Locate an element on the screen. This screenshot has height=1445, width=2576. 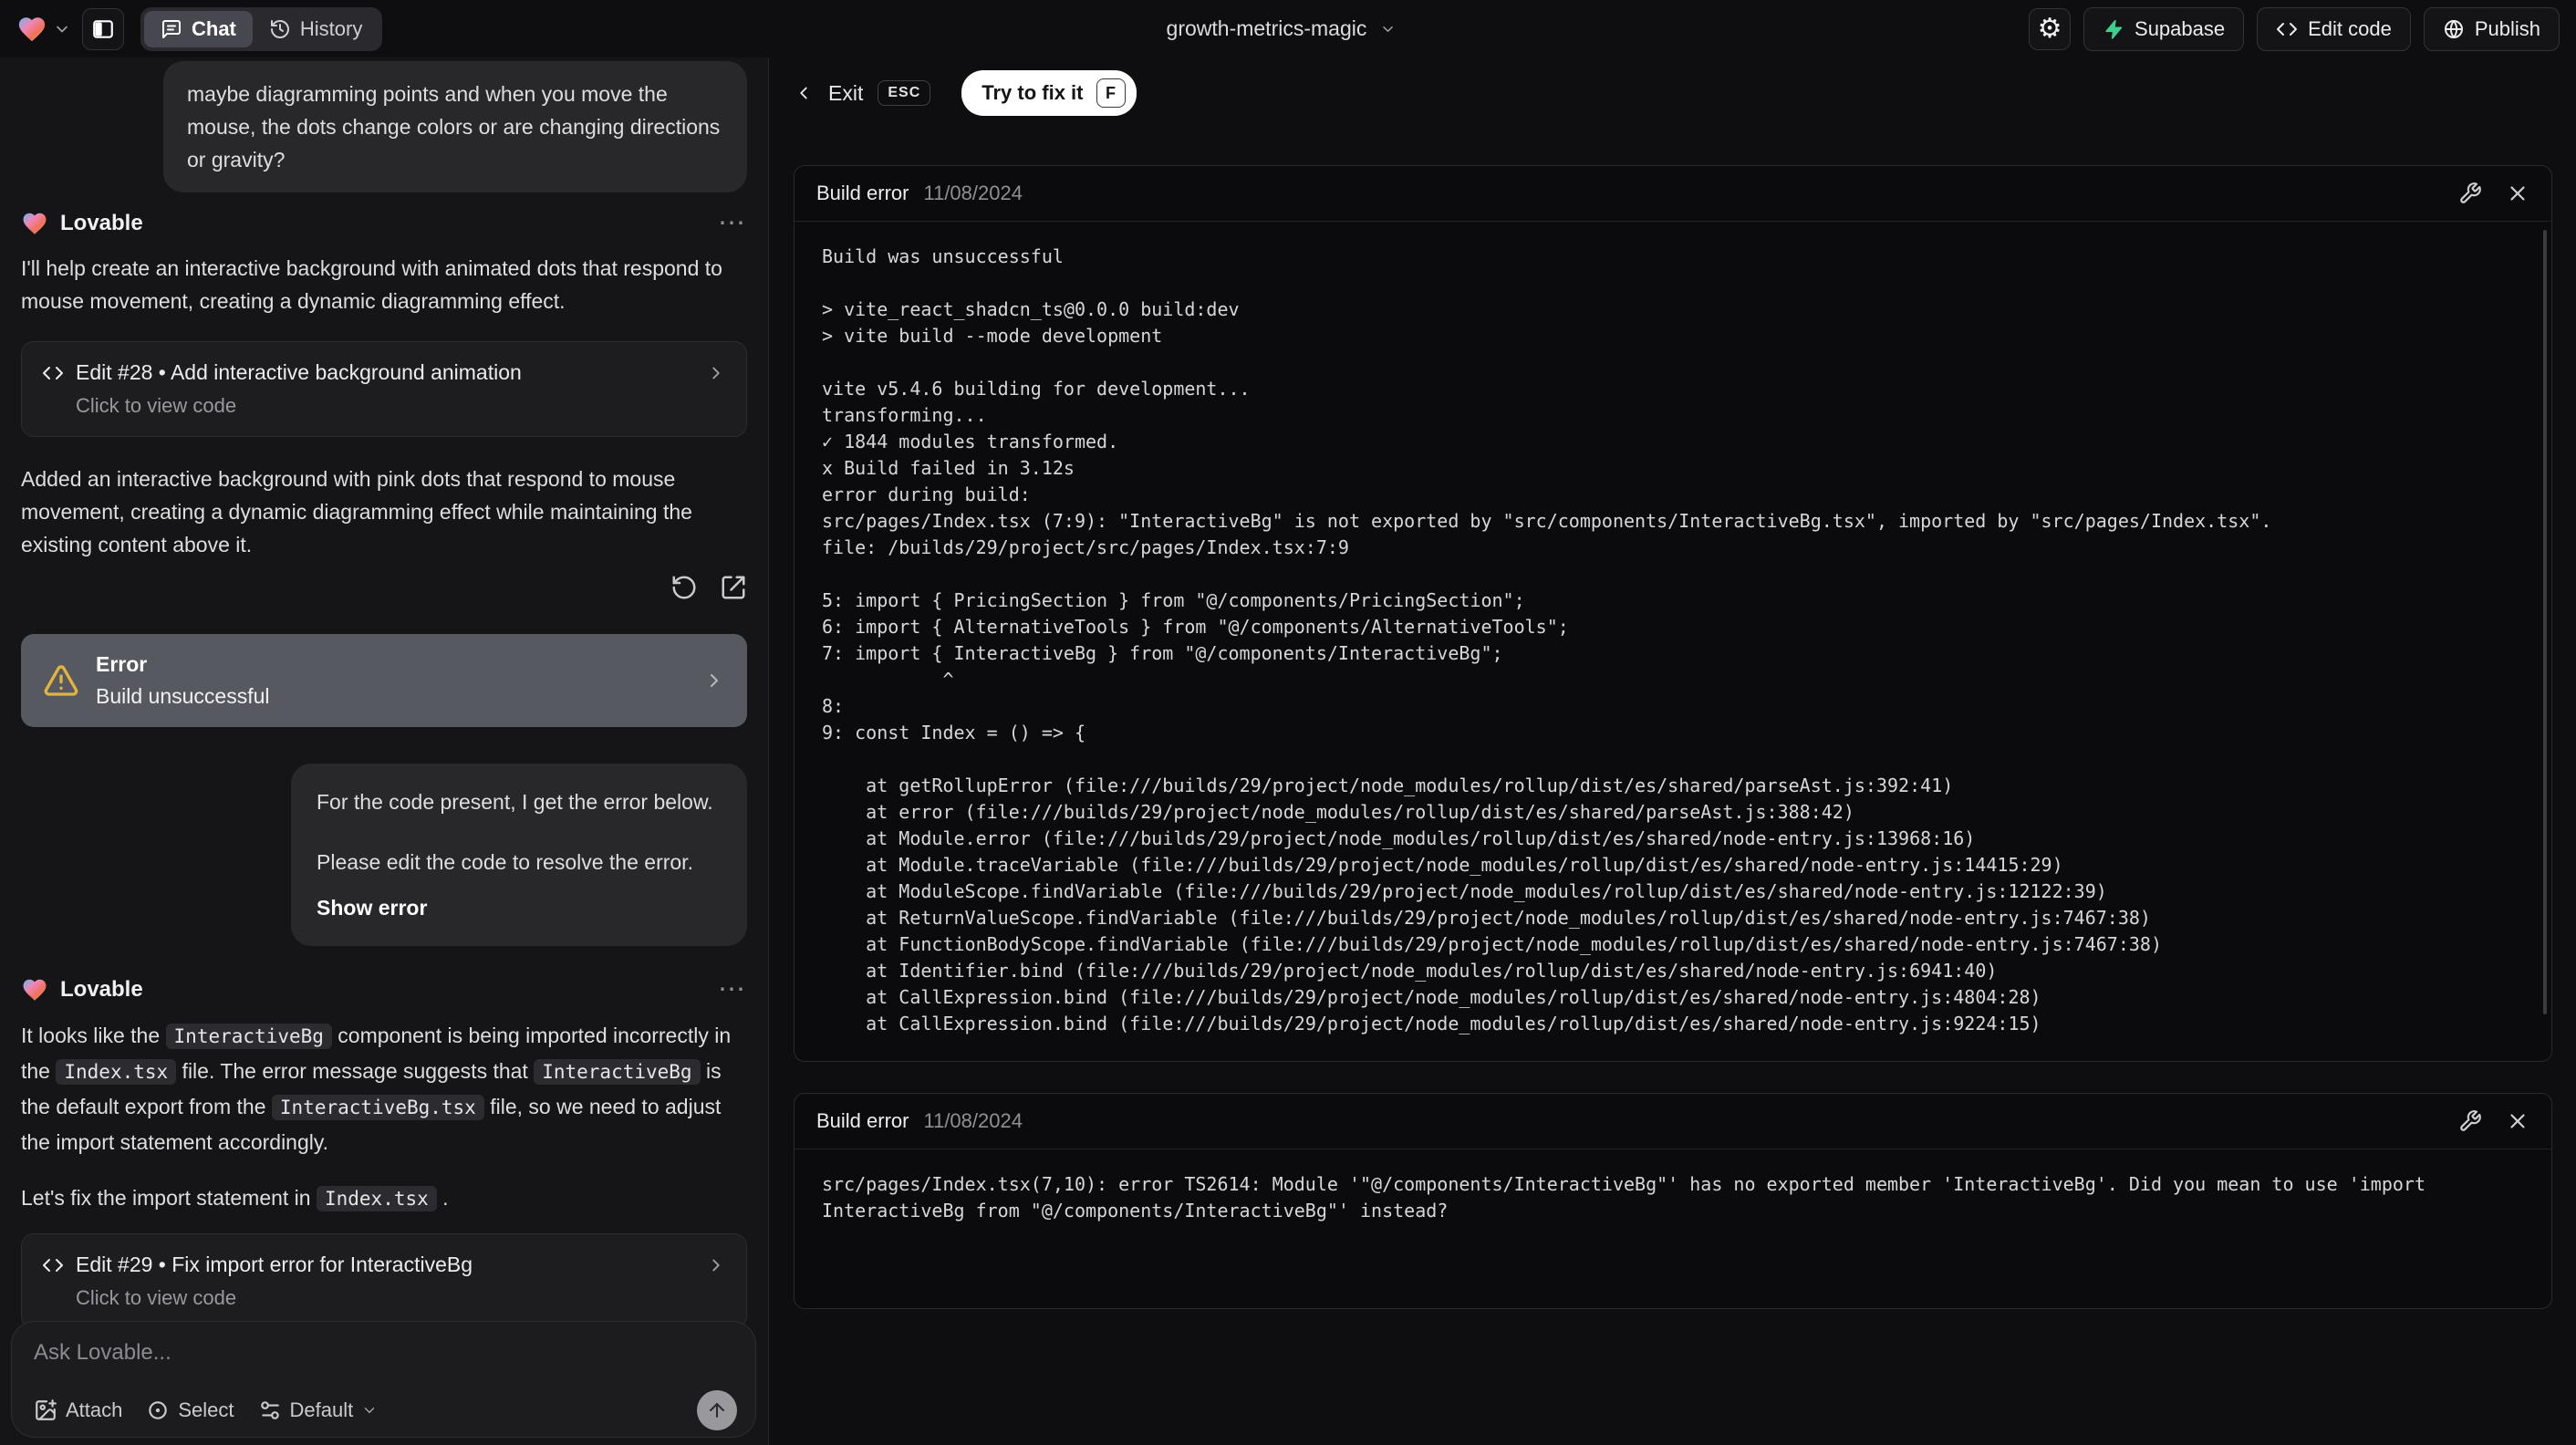
f-key-badge: F is located at coordinates (1111, 93).